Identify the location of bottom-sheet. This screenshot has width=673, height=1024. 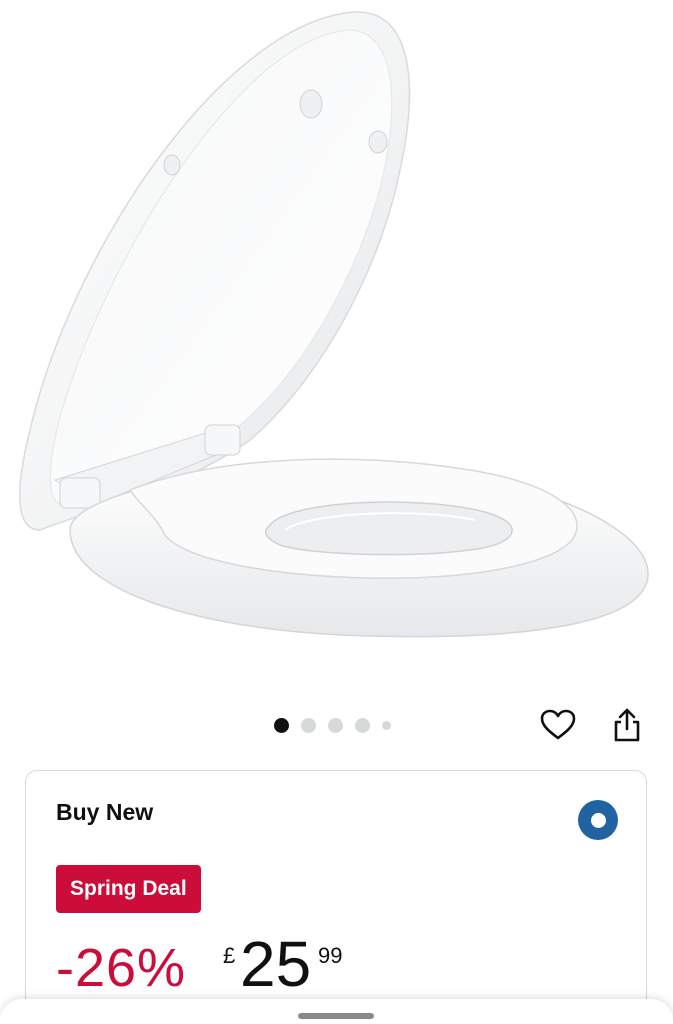
(336, 1011).